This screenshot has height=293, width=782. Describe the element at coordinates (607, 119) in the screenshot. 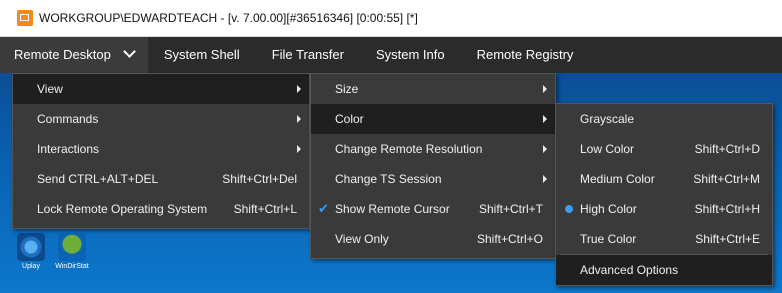

I see `menu-item-label: Grayscale` at that location.